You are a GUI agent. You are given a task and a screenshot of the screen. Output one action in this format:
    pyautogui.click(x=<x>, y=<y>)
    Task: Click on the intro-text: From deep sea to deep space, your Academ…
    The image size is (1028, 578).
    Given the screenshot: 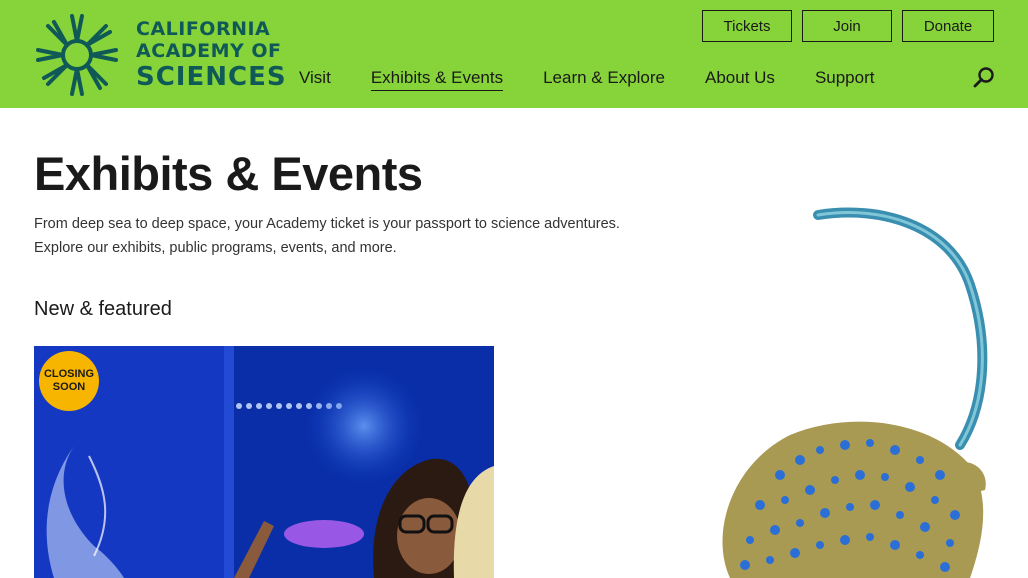 What is the action you would take?
    pyautogui.click(x=344, y=236)
    